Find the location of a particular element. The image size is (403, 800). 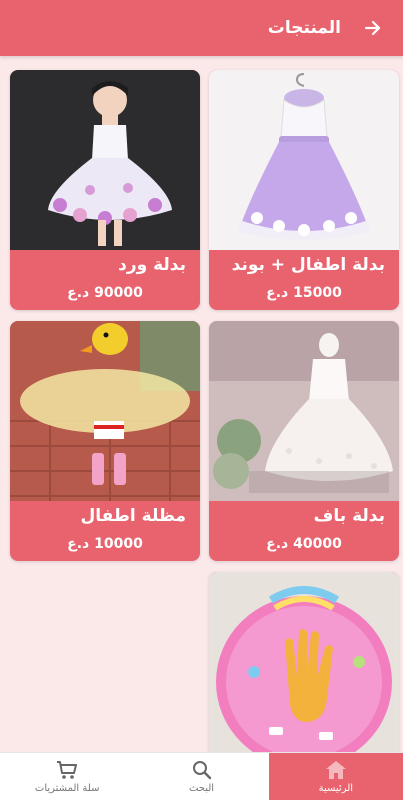

nav-cart: سلة المشتريات is located at coordinates (67, 776).